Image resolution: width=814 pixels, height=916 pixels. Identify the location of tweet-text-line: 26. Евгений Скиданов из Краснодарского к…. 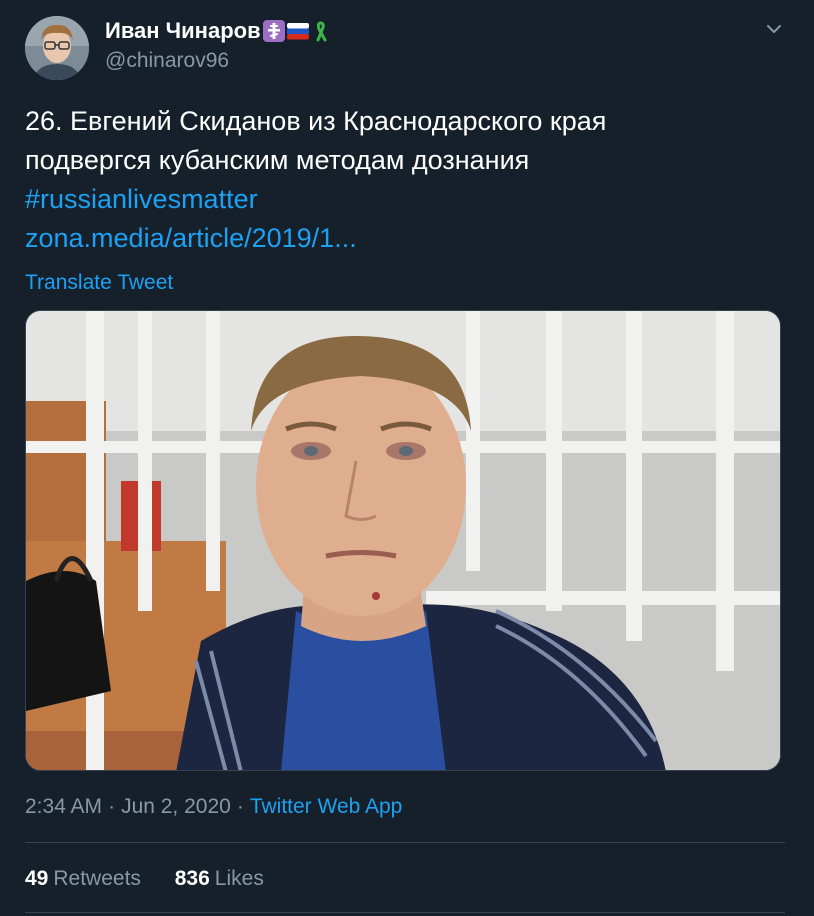
(316, 121).